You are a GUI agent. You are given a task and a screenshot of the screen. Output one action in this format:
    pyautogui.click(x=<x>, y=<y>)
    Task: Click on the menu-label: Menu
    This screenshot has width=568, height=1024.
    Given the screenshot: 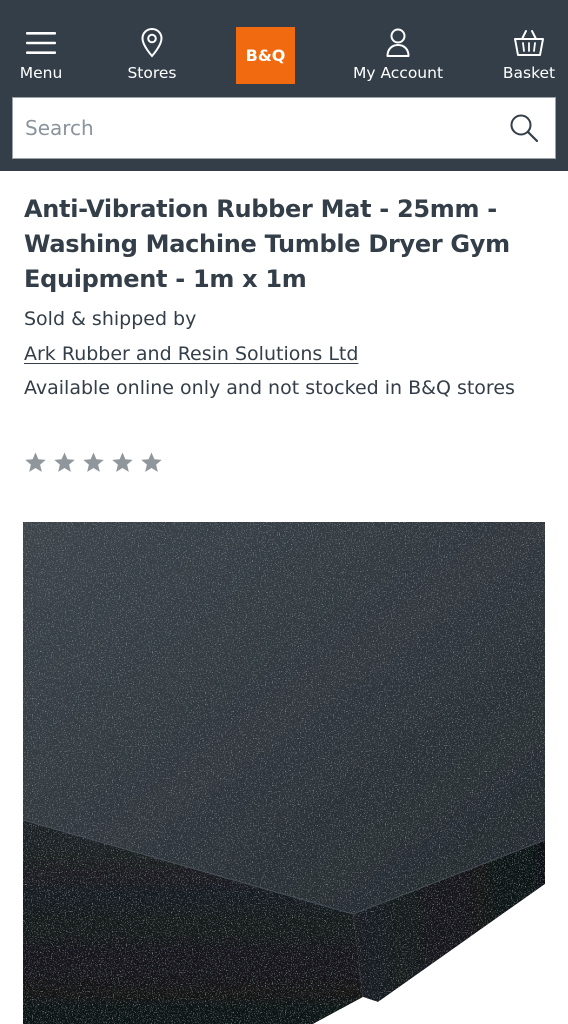 What is the action you would take?
    pyautogui.click(x=41, y=73)
    